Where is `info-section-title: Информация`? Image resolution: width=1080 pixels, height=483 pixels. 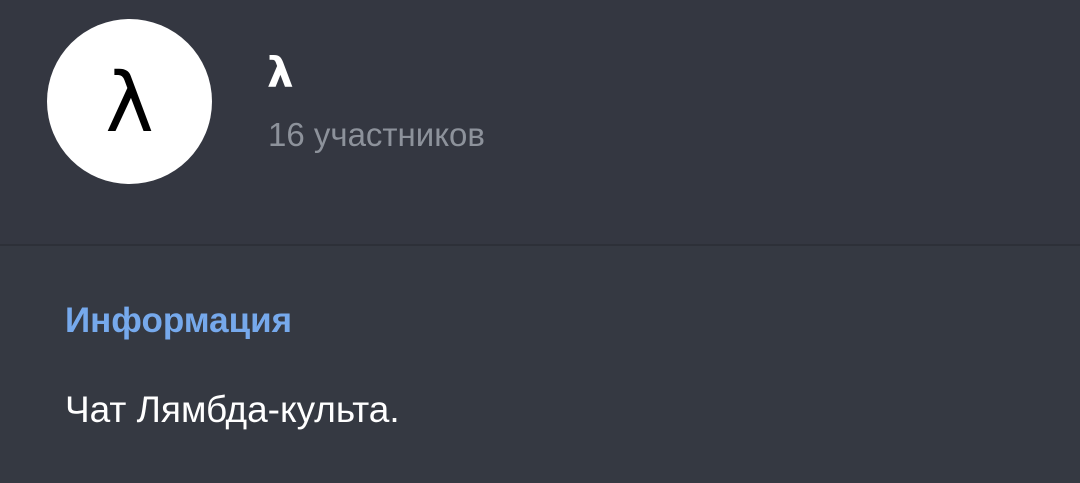 info-section-title: Информация is located at coordinates (179, 320).